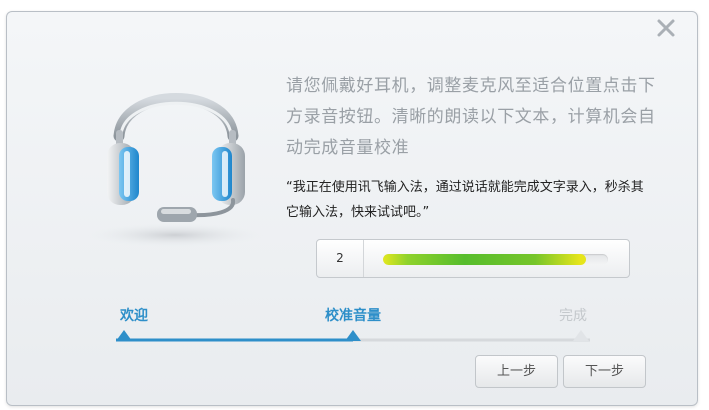 Image resolution: width=709 pixels, height=410 pixels. What do you see at coordinates (581, 335) in the screenshot?
I see `step-marker-finish` at bounding box center [581, 335].